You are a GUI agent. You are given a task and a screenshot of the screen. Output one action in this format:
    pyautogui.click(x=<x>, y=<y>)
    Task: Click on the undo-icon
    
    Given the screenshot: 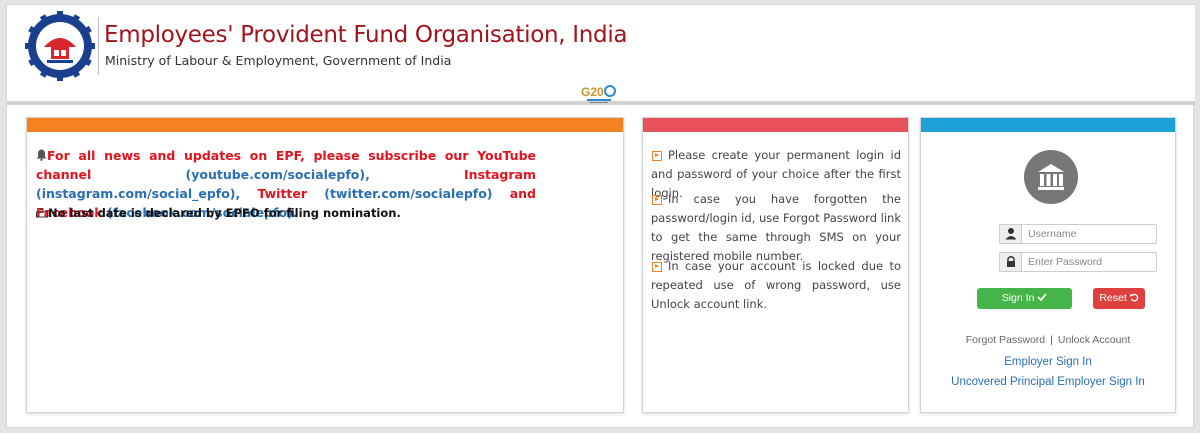 What is the action you would take?
    pyautogui.click(x=1133, y=297)
    